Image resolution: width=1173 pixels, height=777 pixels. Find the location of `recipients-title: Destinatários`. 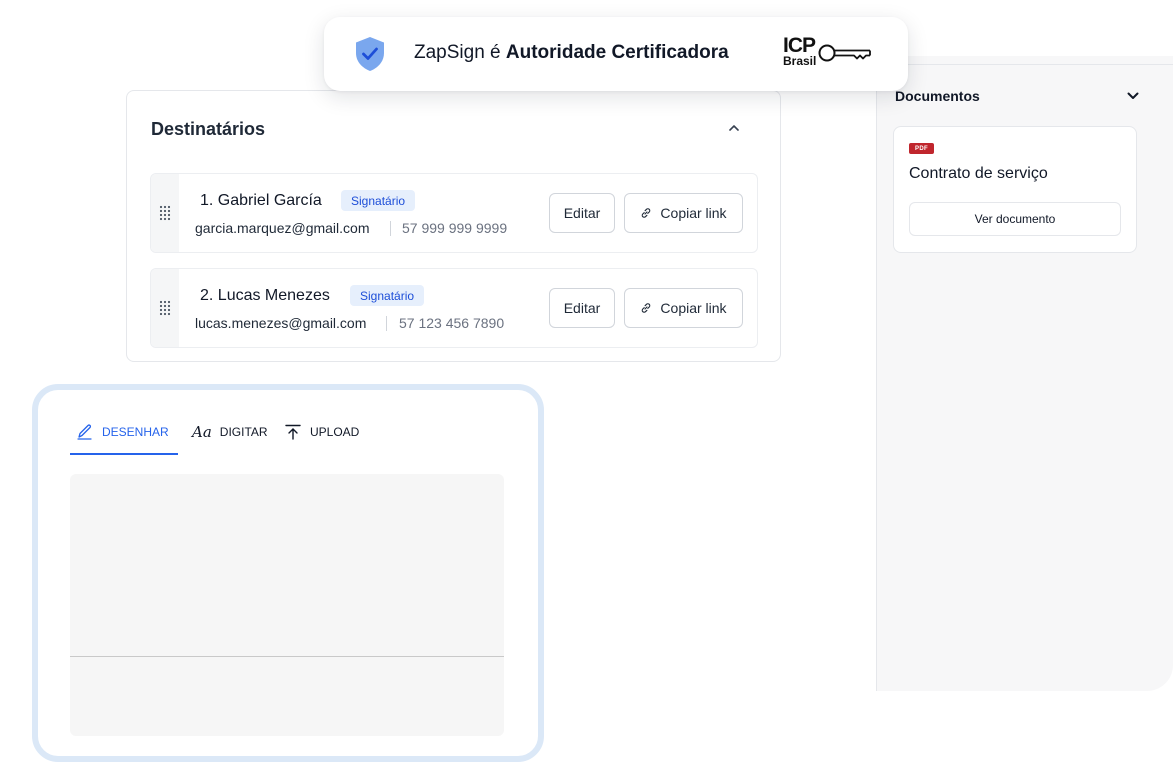

recipients-title: Destinatários is located at coordinates (208, 129).